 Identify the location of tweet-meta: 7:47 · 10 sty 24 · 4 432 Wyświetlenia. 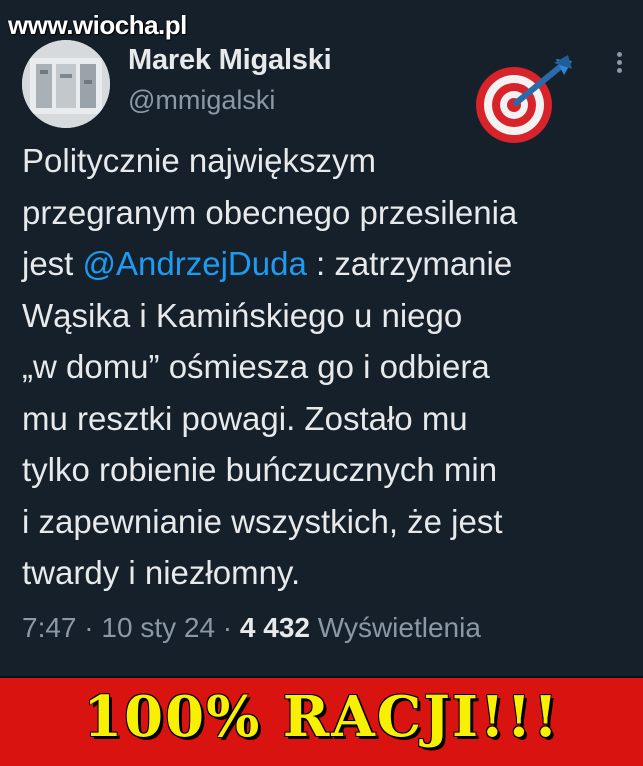
(251, 628).